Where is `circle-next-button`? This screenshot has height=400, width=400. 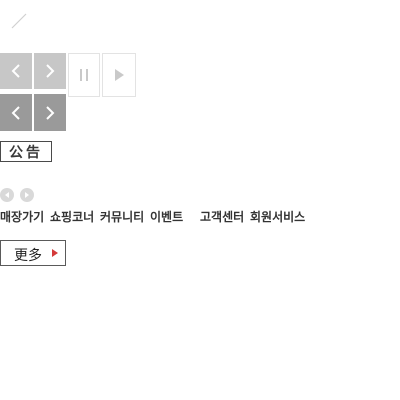 circle-next-button is located at coordinates (27, 195).